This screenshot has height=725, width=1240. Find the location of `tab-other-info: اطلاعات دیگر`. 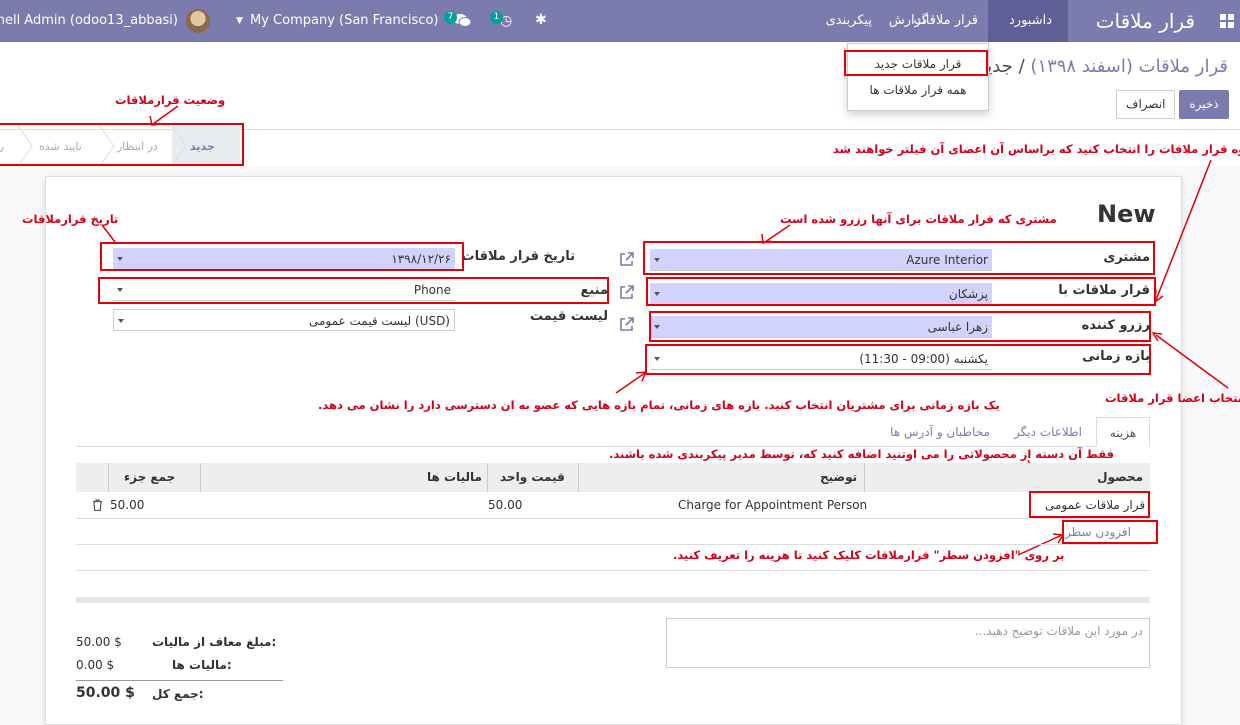

tab-other-info: اطلاعات دیگر is located at coordinates (1048, 432).